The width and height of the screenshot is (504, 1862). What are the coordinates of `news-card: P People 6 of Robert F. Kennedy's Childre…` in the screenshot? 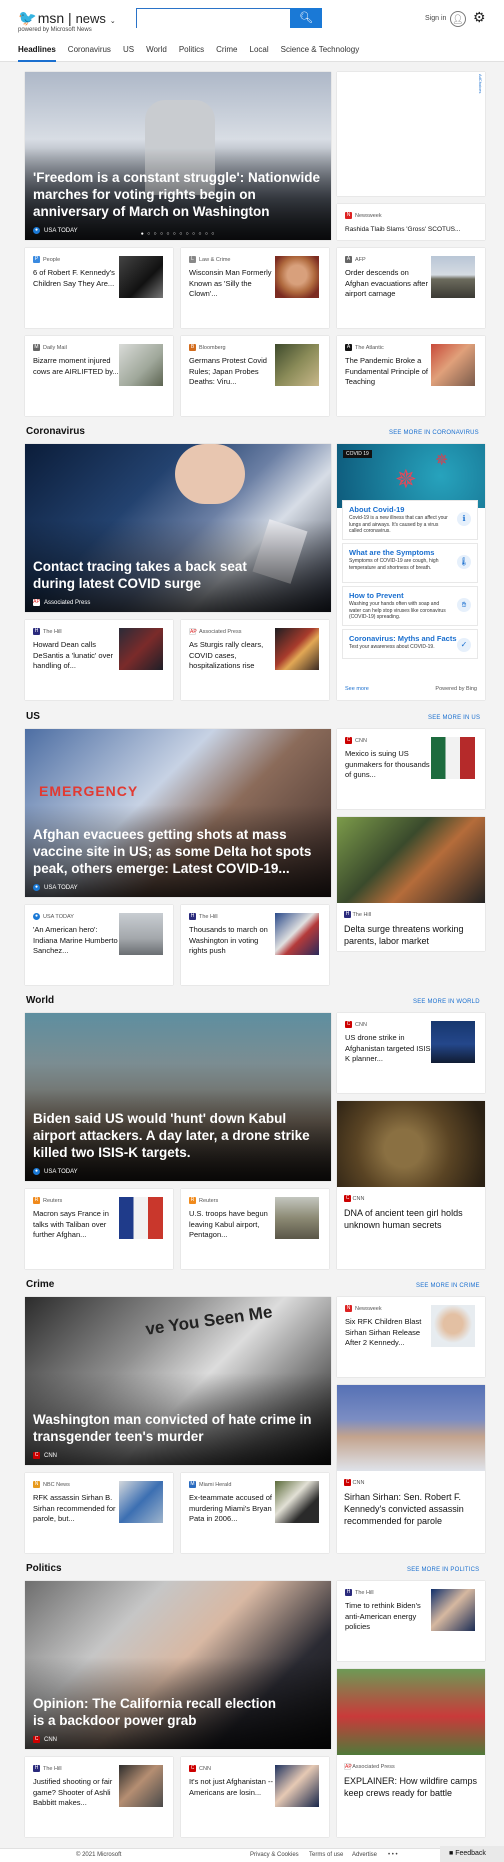 It's located at (99, 288).